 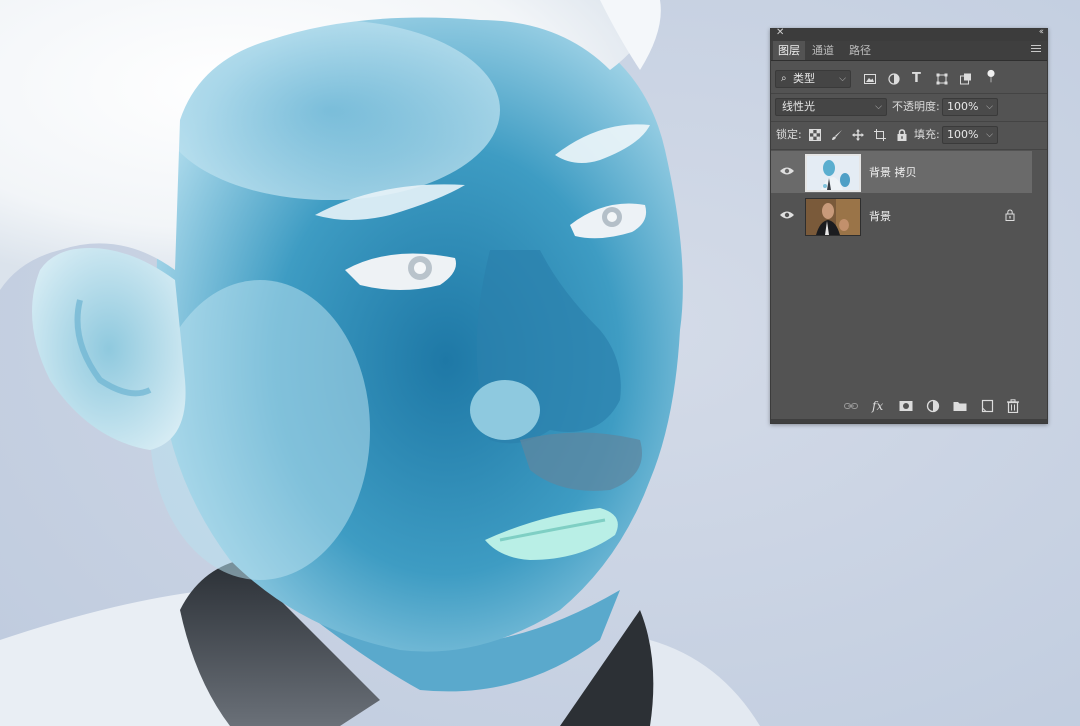 I want to click on fill-input: 100% ⌵, so click(x=970, y=135).